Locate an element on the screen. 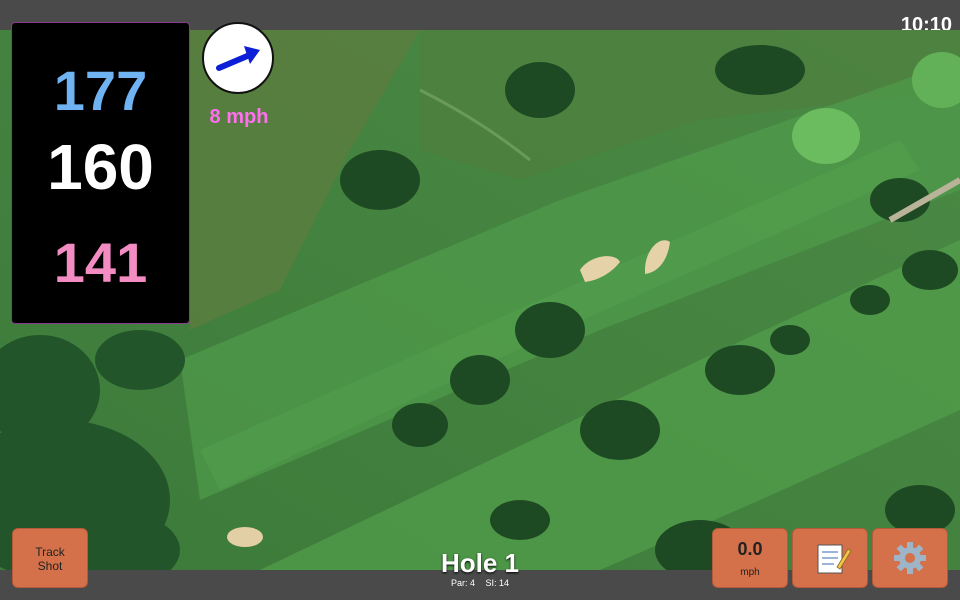  track-shot-label-line1: Track is located at coordinates (50, 552).